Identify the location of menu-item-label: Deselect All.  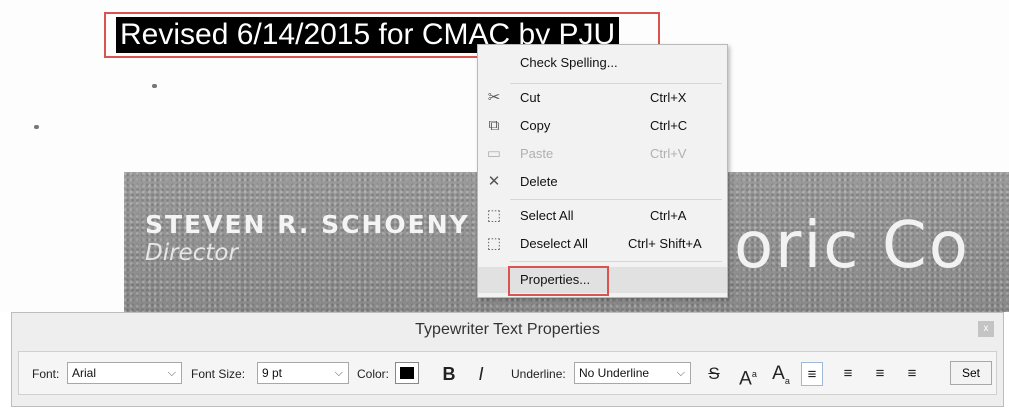
(554, 243).